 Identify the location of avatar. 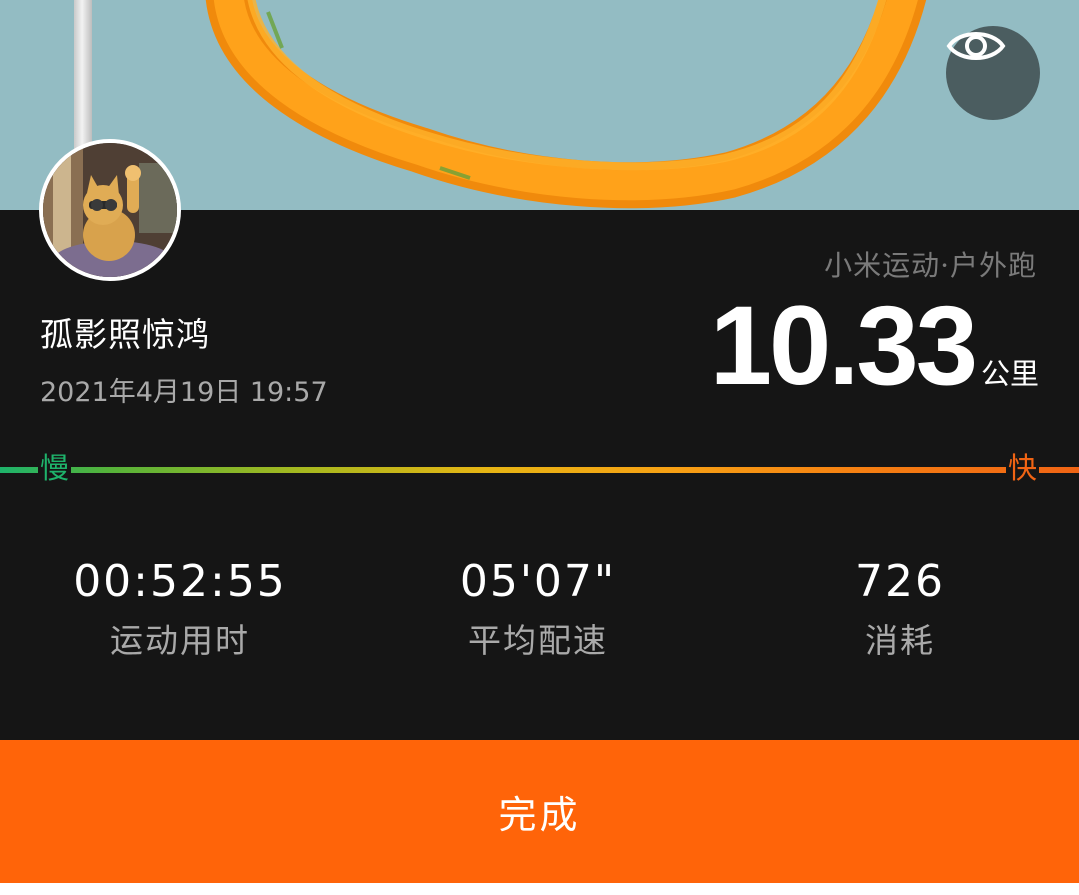
(110, 210).